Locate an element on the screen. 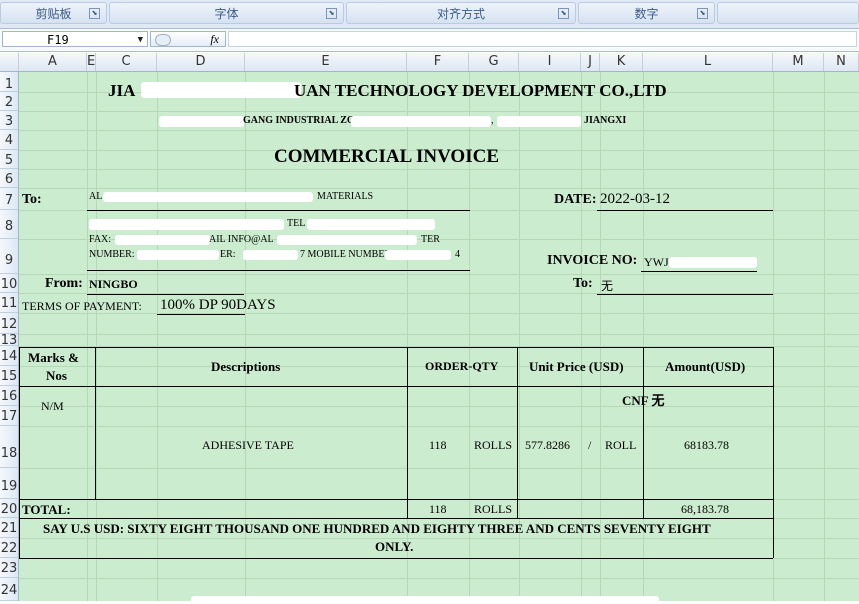 The height and width of the screenshot is (604, 859). price-unit-value: ROLL is located at coordinates (620, 445).